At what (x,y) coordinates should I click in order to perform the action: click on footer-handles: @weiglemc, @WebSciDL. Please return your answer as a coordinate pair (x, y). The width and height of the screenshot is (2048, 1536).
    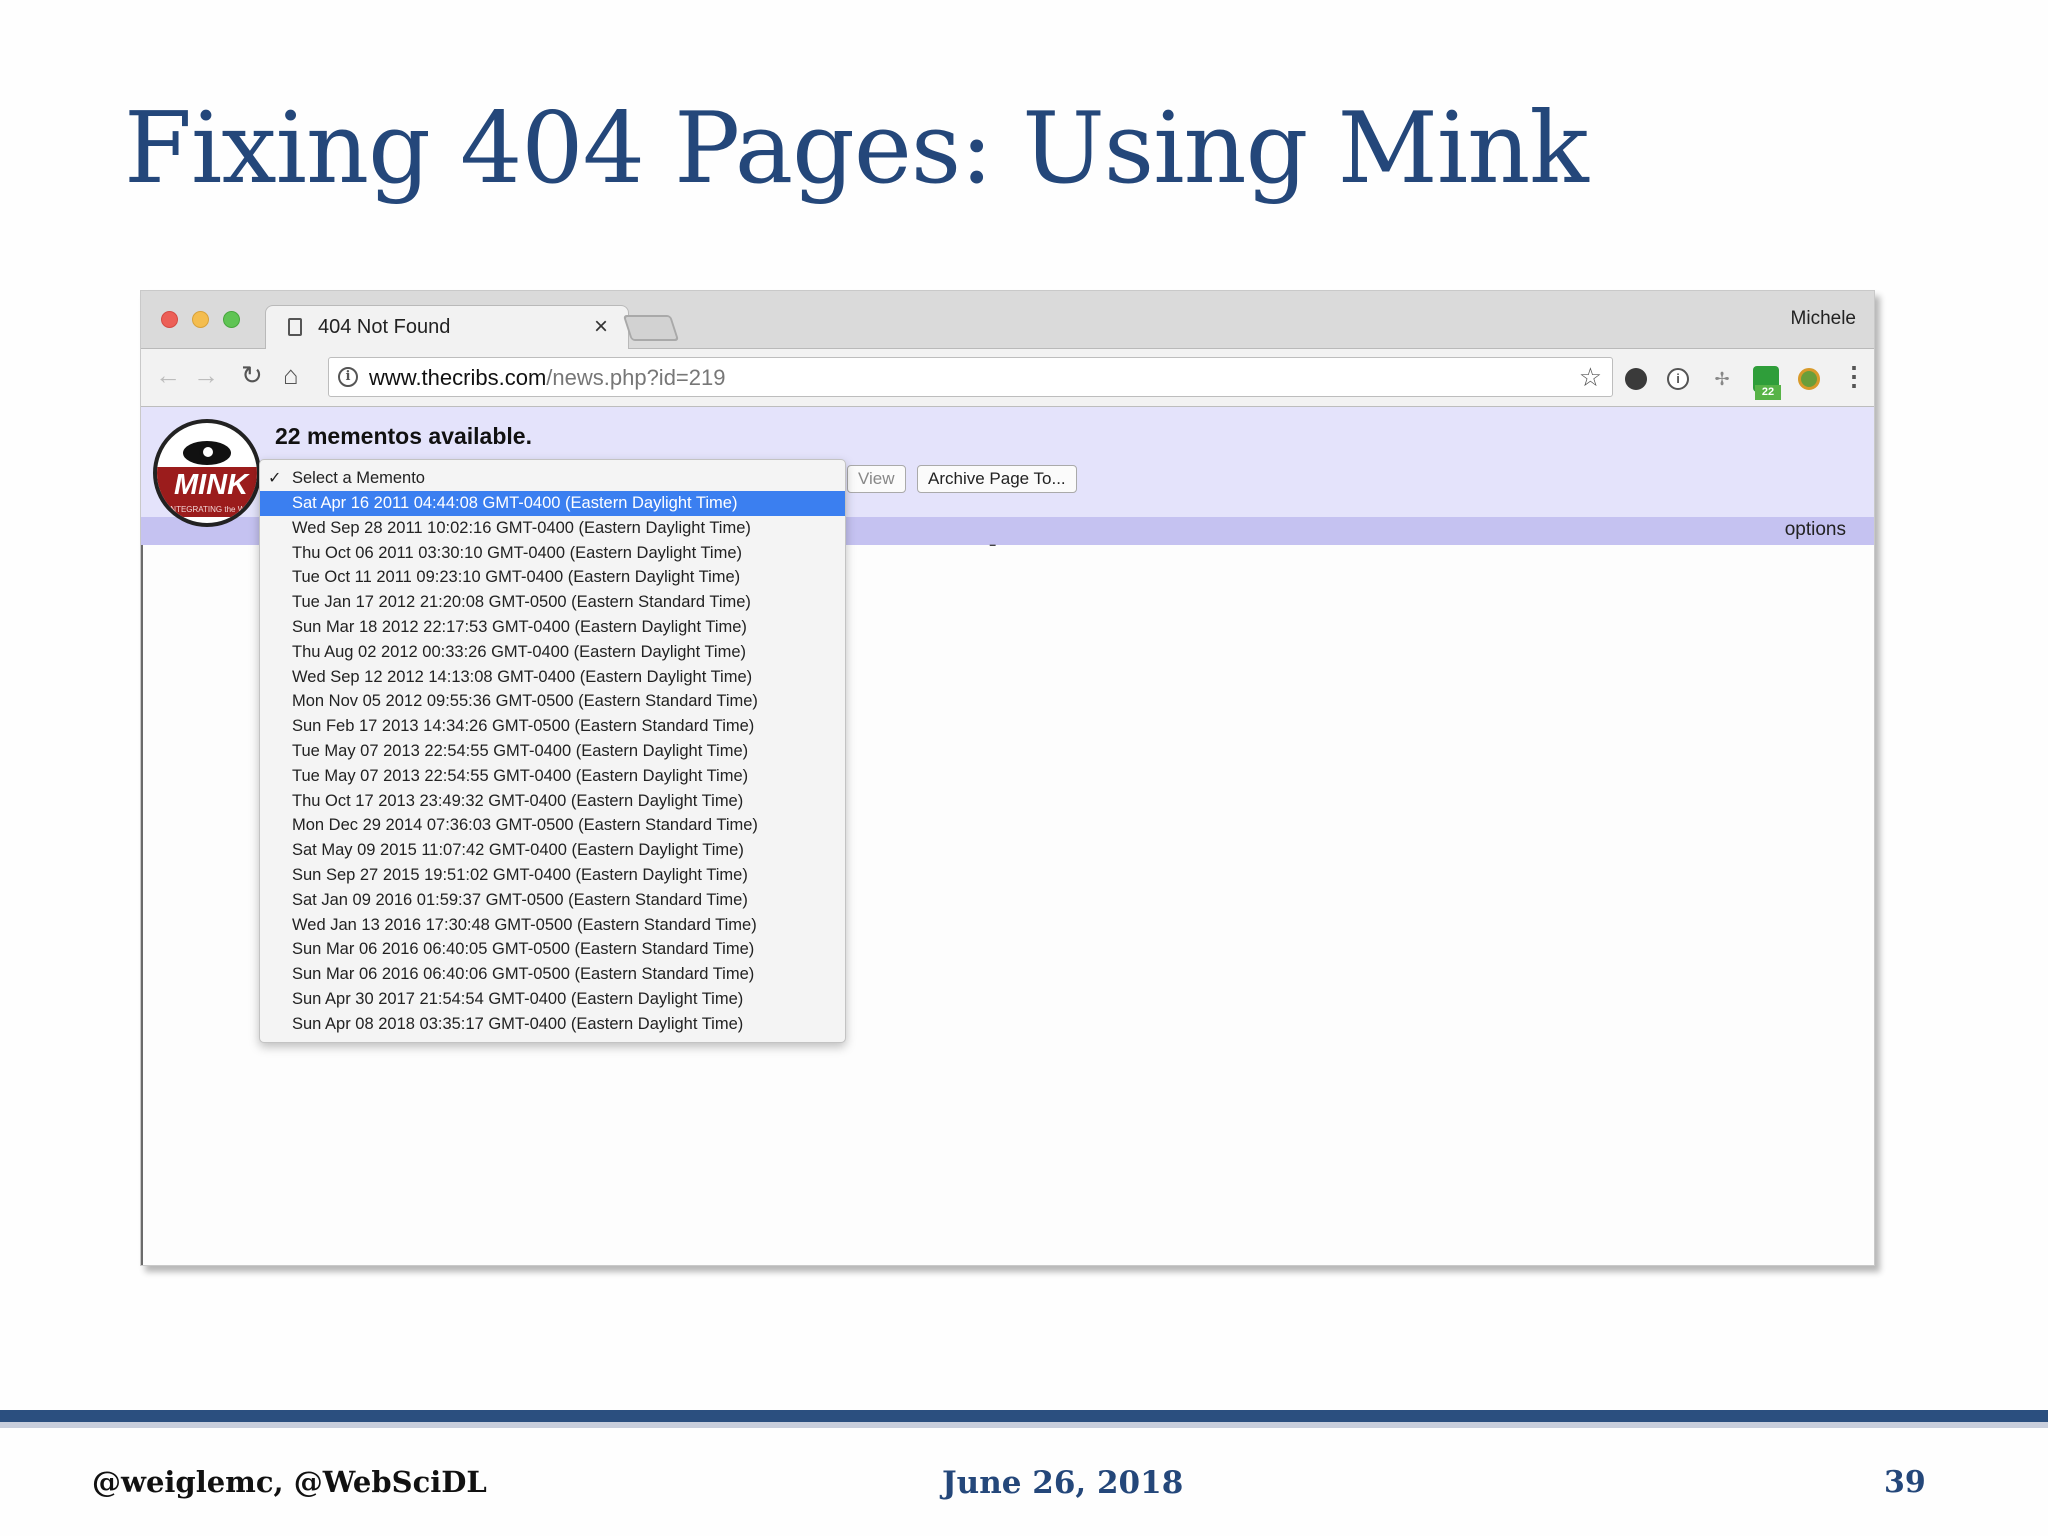
    Looking at the image, I should click on (289, 1482).